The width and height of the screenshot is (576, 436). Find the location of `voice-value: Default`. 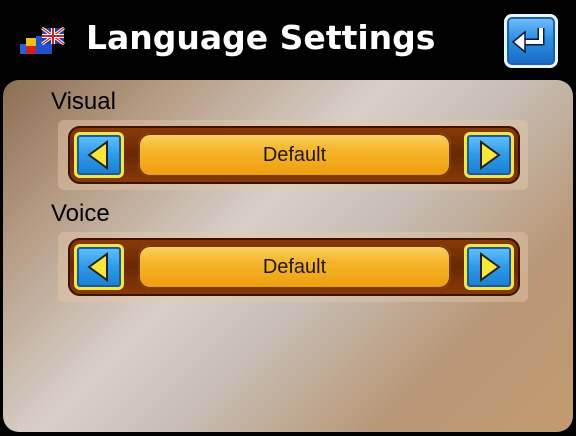

voice-value: Default is located at coordinates (294, 267).